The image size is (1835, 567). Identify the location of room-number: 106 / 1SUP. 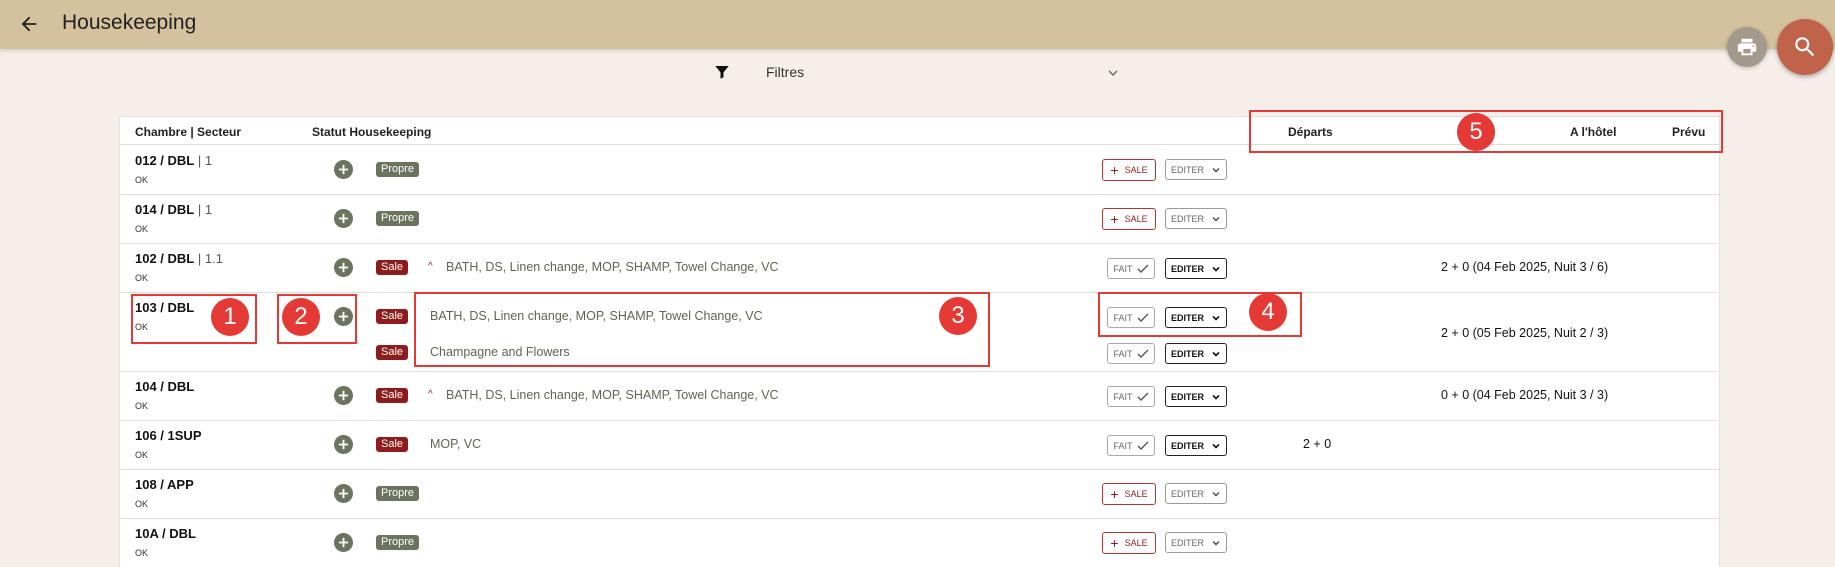
(168, 435).